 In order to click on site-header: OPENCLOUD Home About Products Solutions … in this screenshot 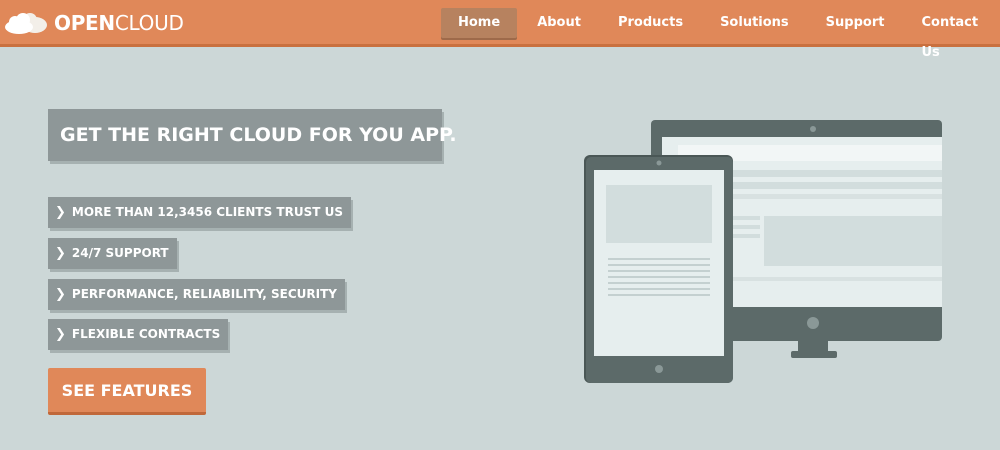, I will do `click(500, 30)`.